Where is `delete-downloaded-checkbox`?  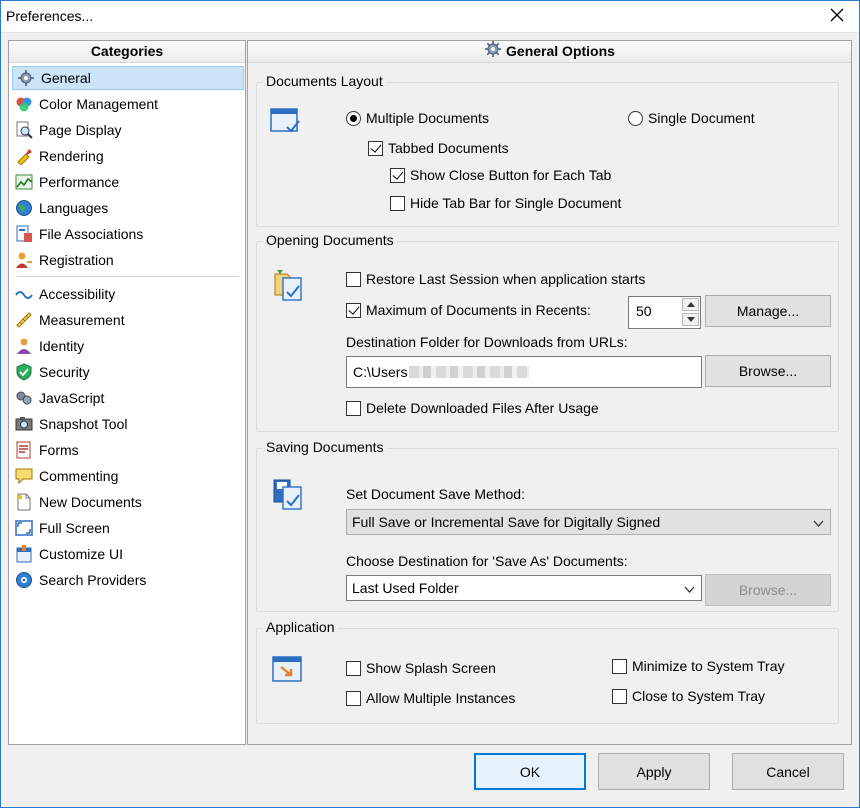 delete-downloaded-checkbox is located at coordinates (353, 408).